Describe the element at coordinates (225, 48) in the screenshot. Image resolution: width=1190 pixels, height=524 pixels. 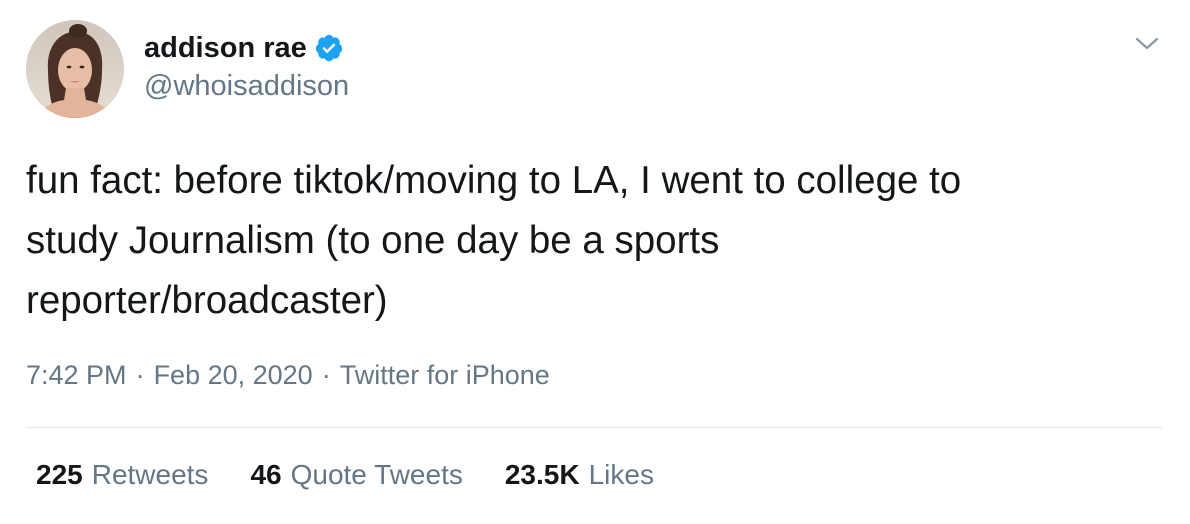
I see `author-display-name: addison rae` at that location.